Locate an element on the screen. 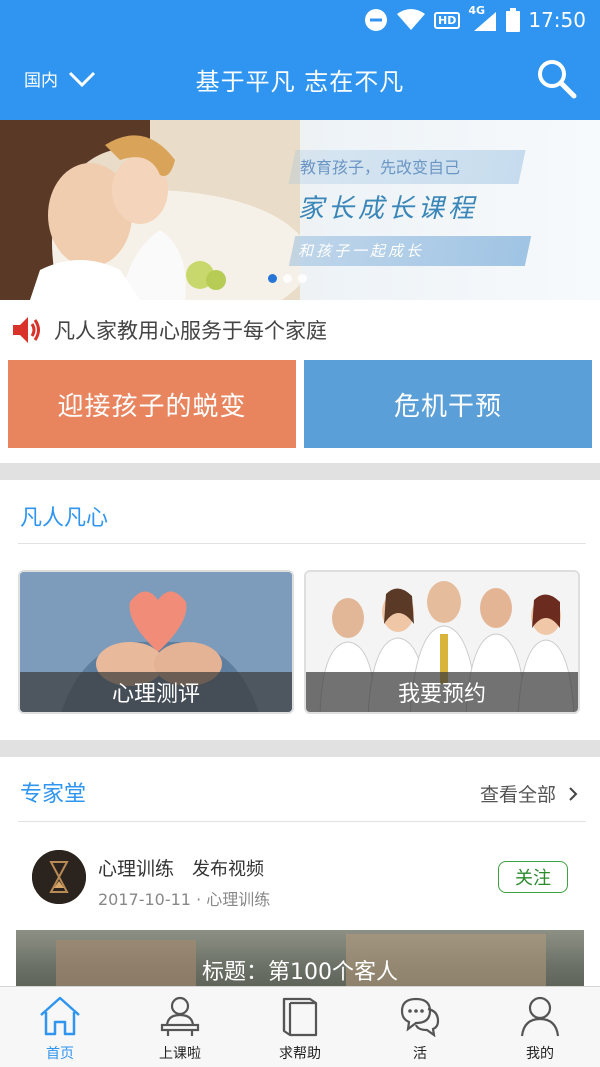  tab-label: 活 is located at coordinates (420, 1054).